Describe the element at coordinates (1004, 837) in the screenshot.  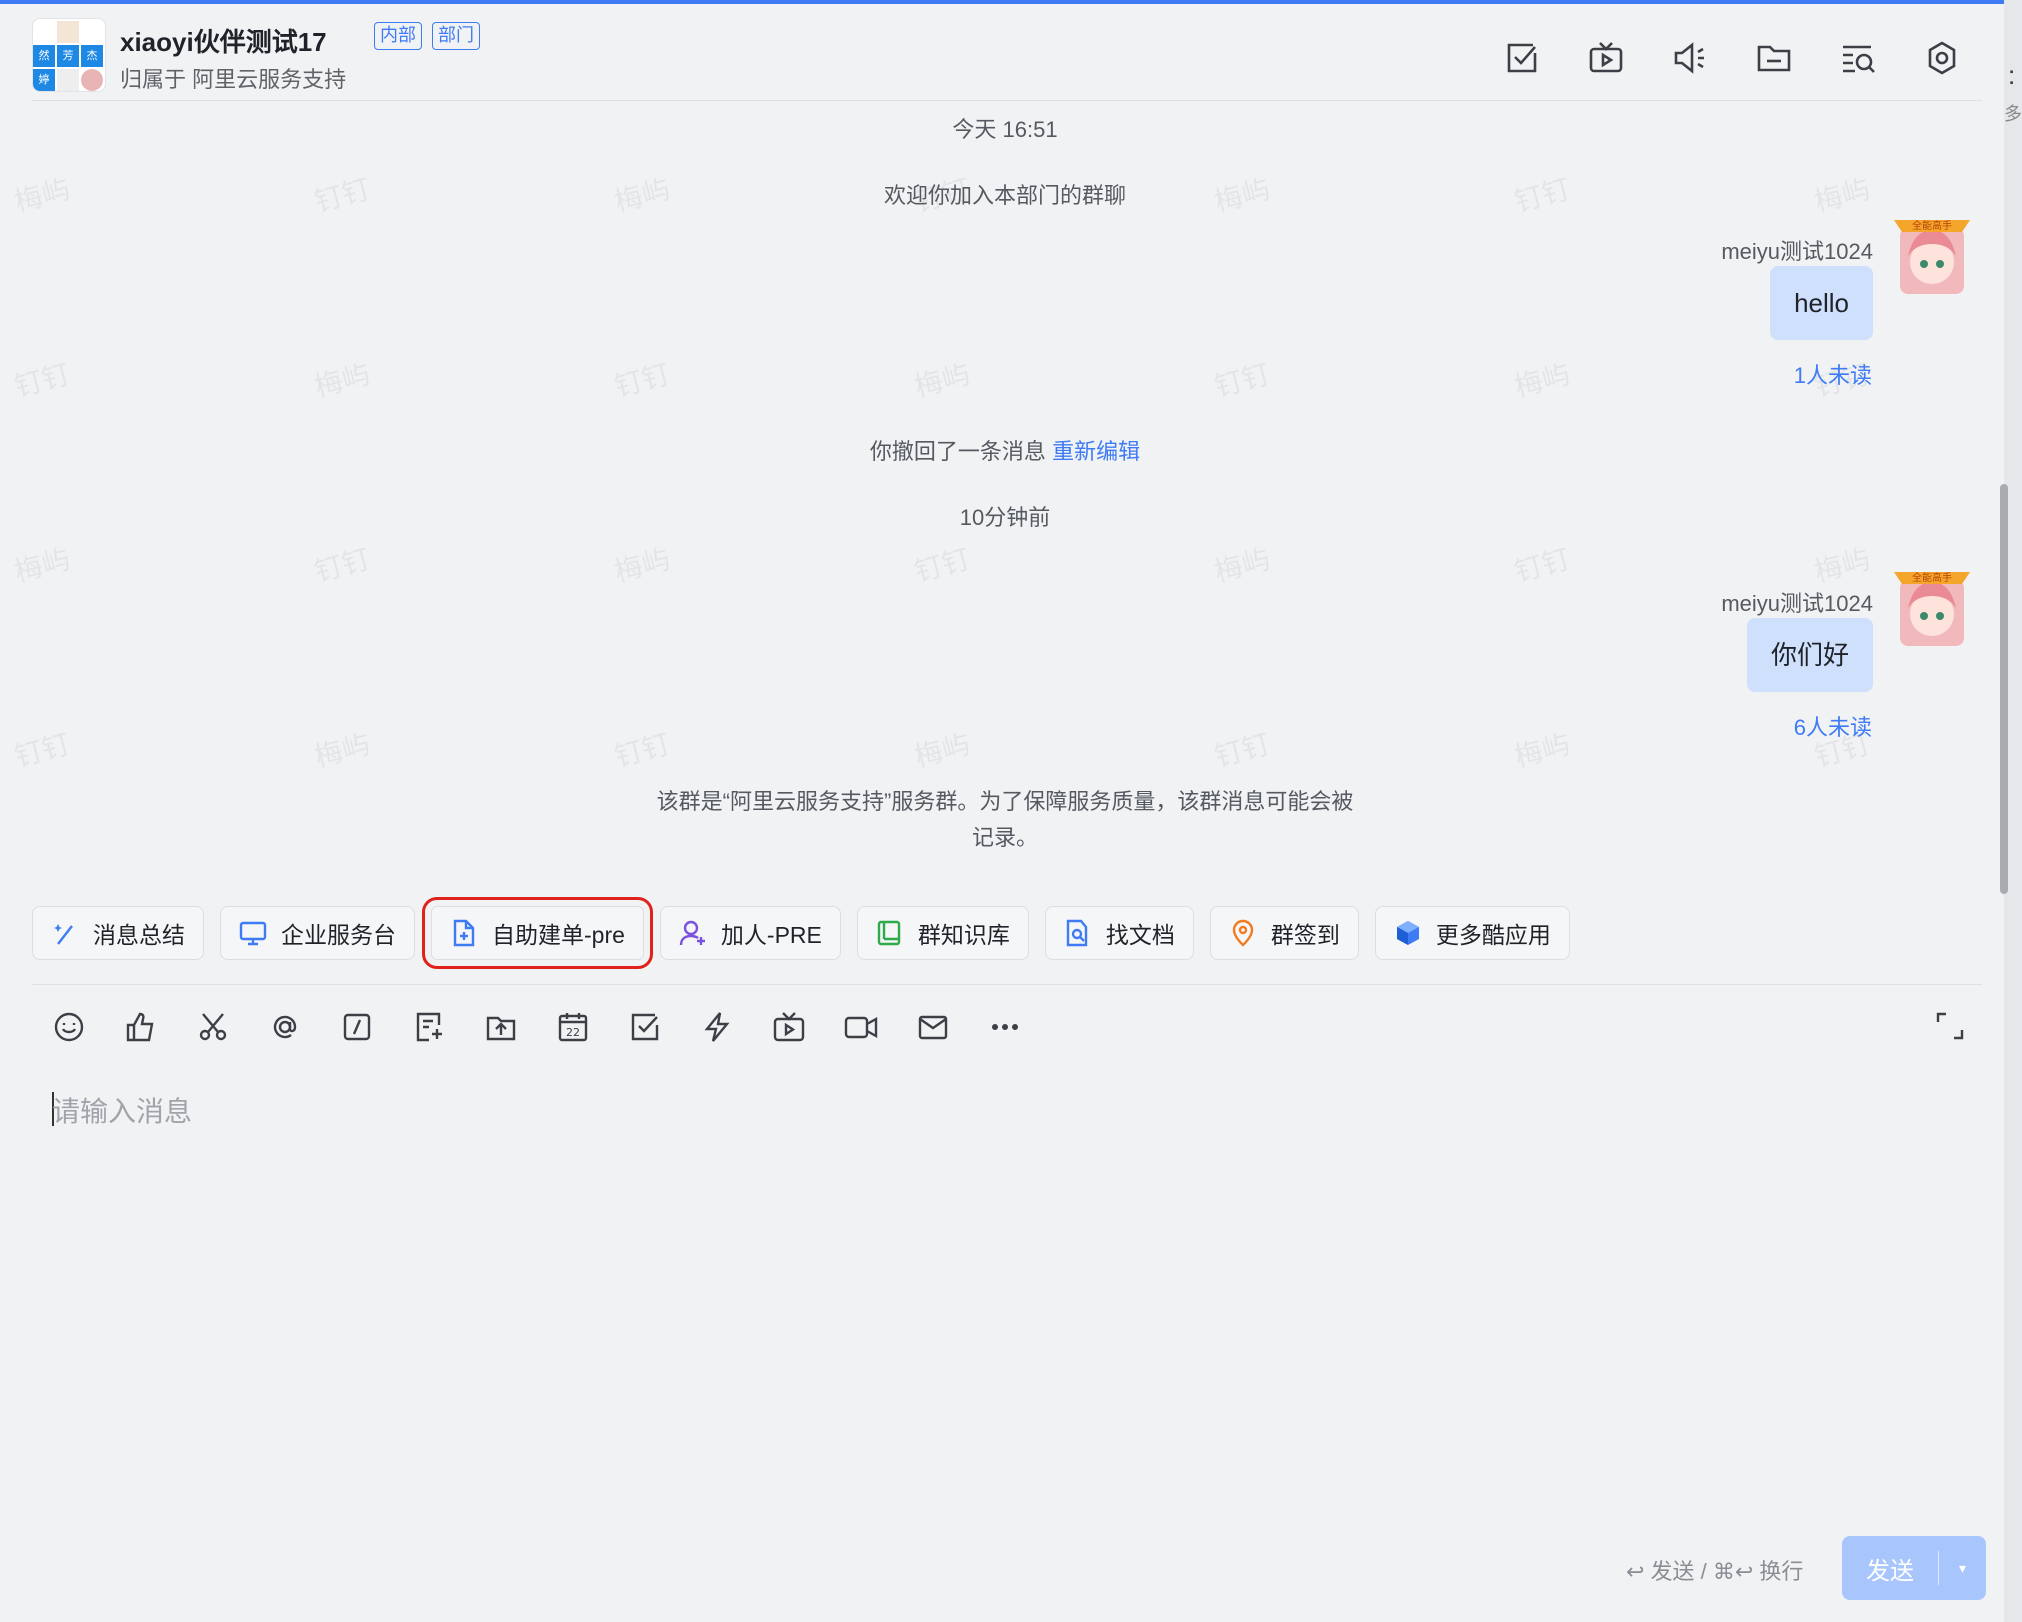
I see `notice-line: 记录。` at that location.